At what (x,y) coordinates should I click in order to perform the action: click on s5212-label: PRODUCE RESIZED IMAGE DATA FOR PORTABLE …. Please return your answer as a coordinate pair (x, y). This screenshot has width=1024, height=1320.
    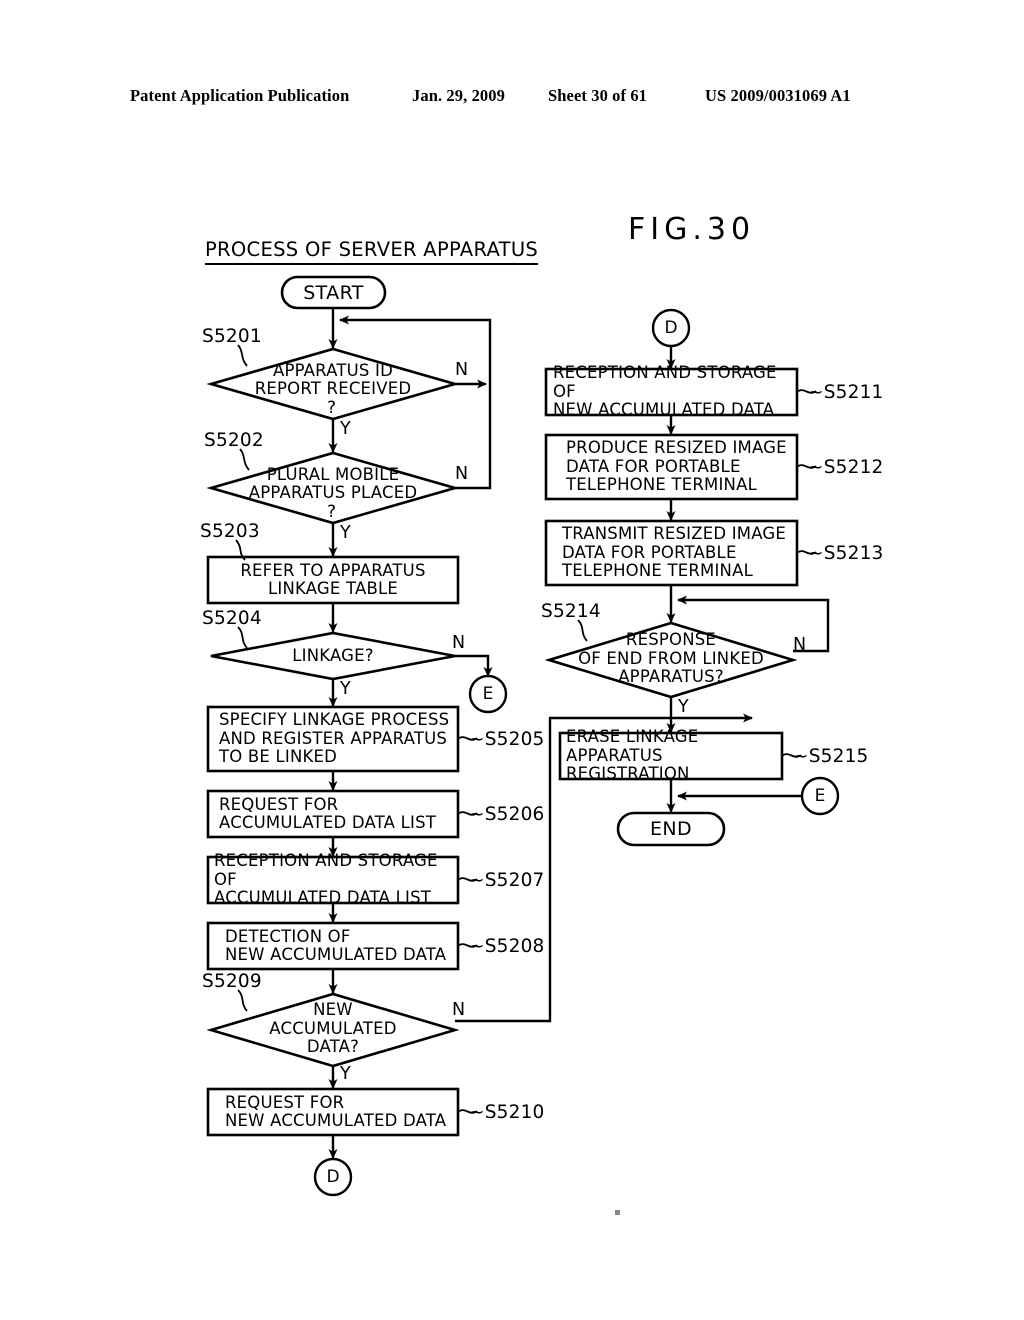
    Looking at the image, I should click on (676, 466).